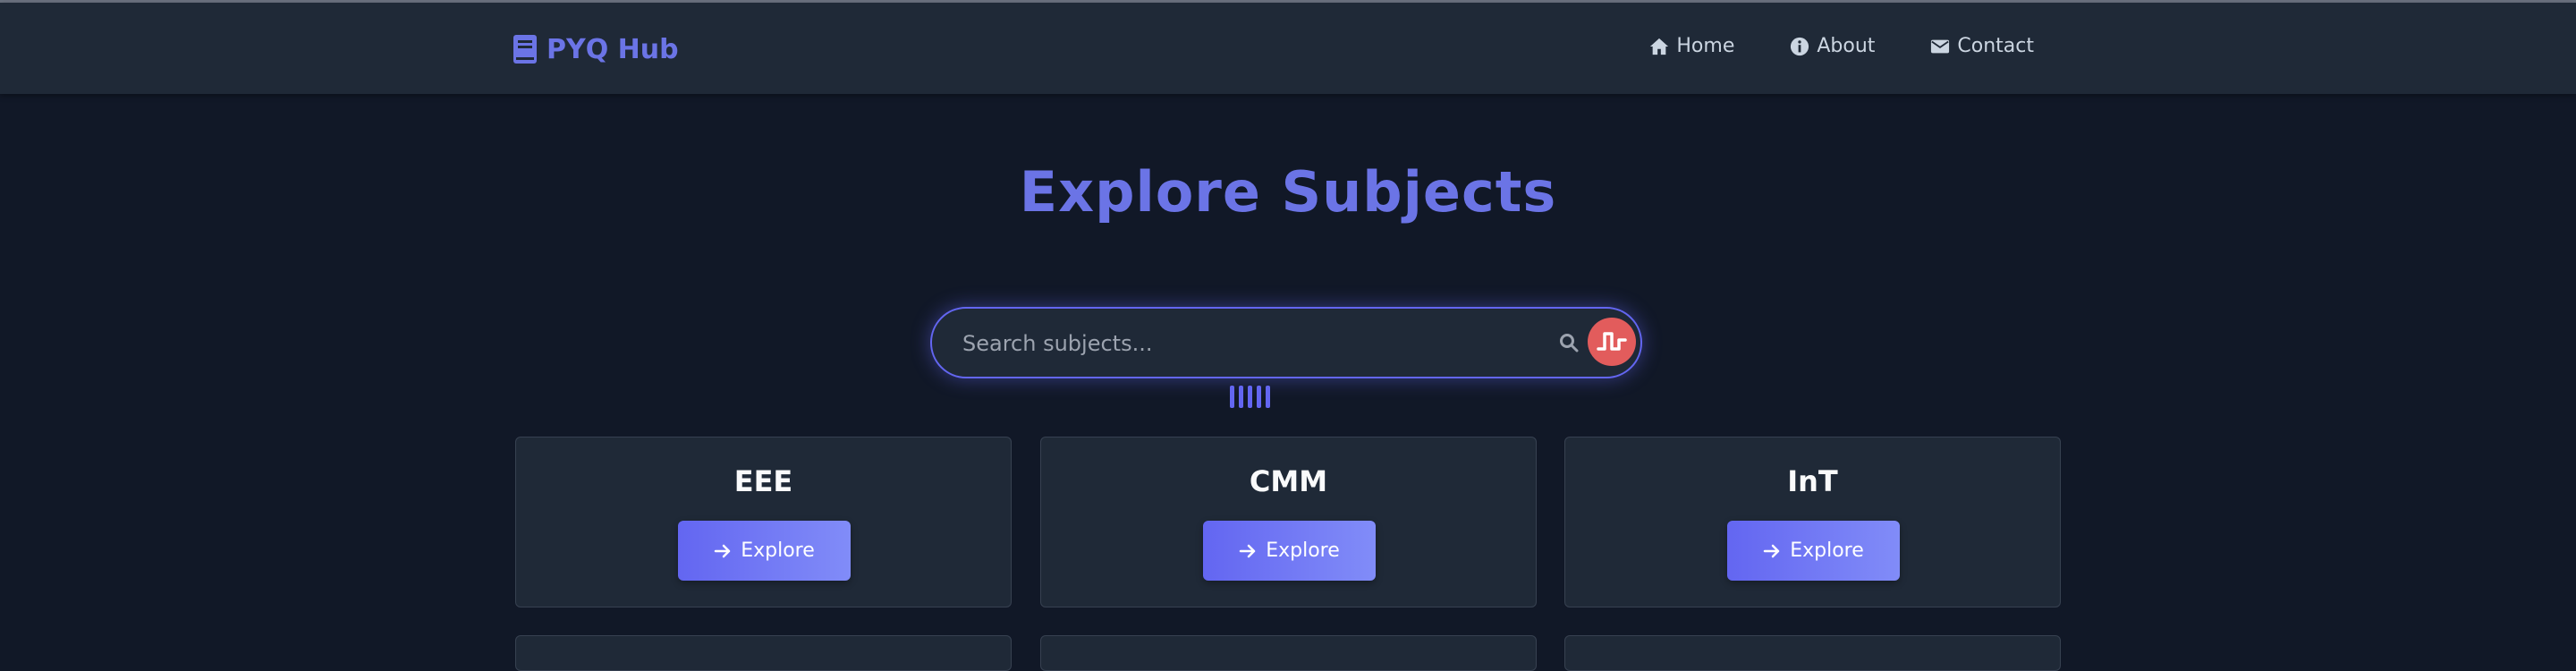 The image size is (2576, 671). Describe the element at coordinates (1288, 481) in the screenshot. I see `subject-title: CMM` at that location.